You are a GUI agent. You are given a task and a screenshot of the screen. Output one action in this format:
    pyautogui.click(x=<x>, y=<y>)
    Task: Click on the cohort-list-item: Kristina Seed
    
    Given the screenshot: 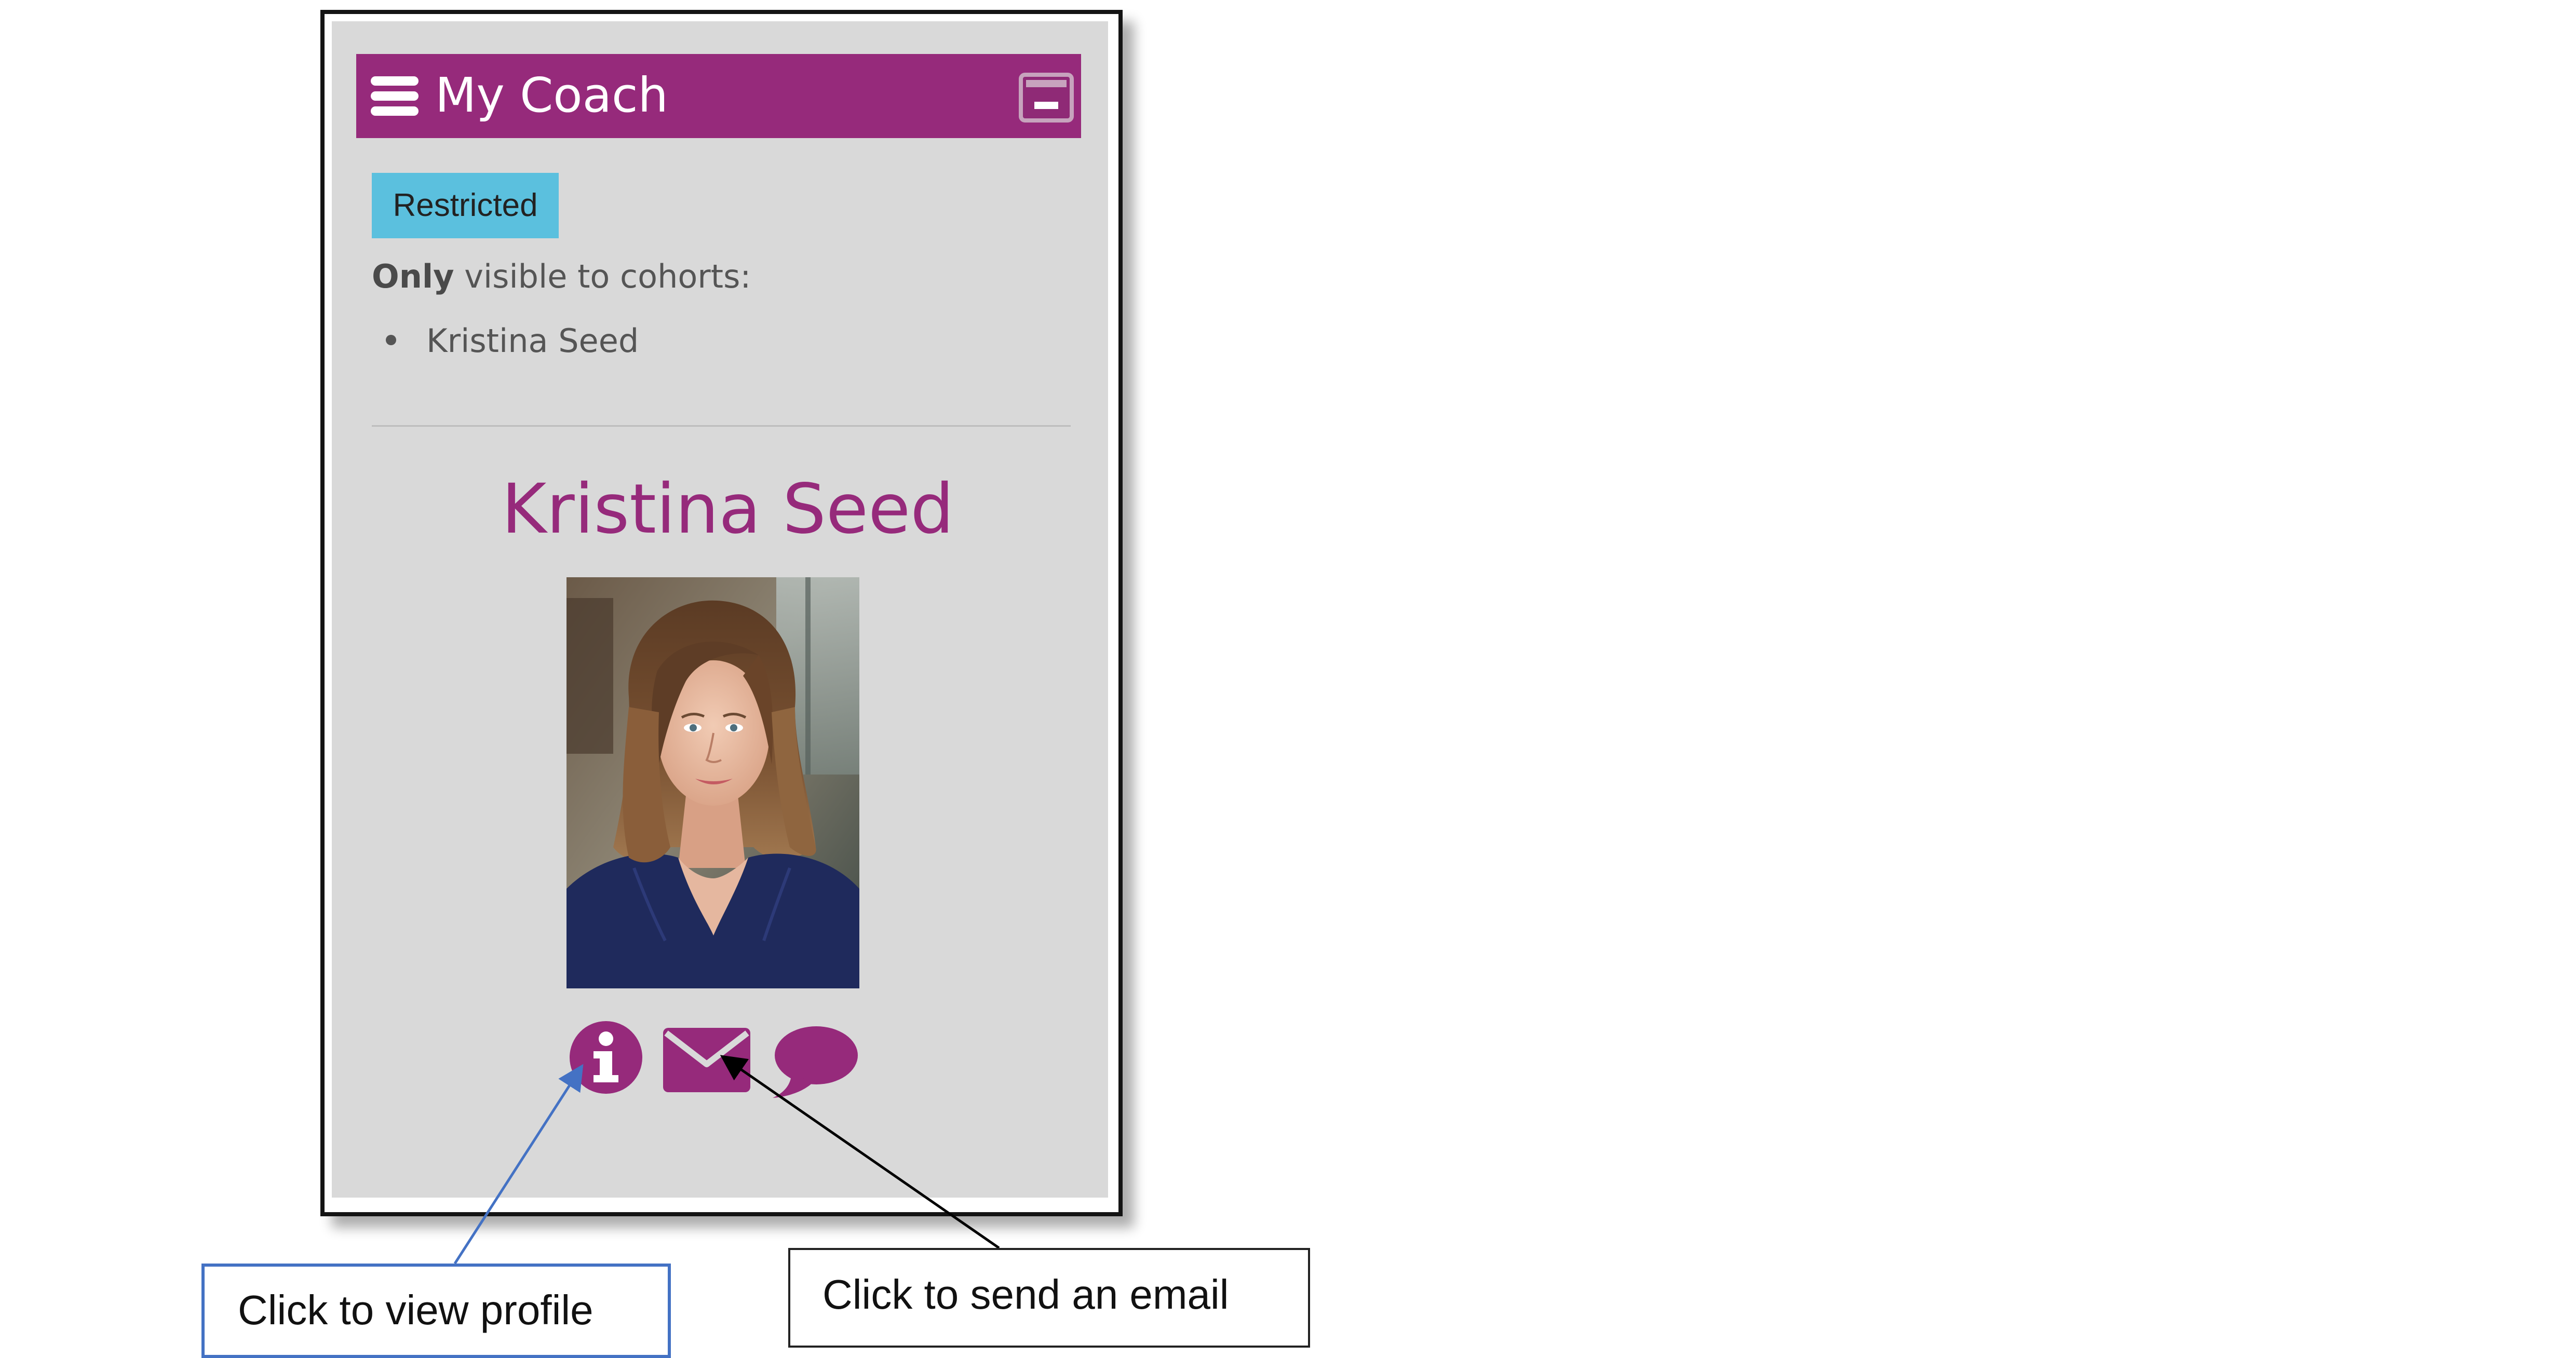 What is the action you would take?
    pyautogui.click(x=512, y=341)
    